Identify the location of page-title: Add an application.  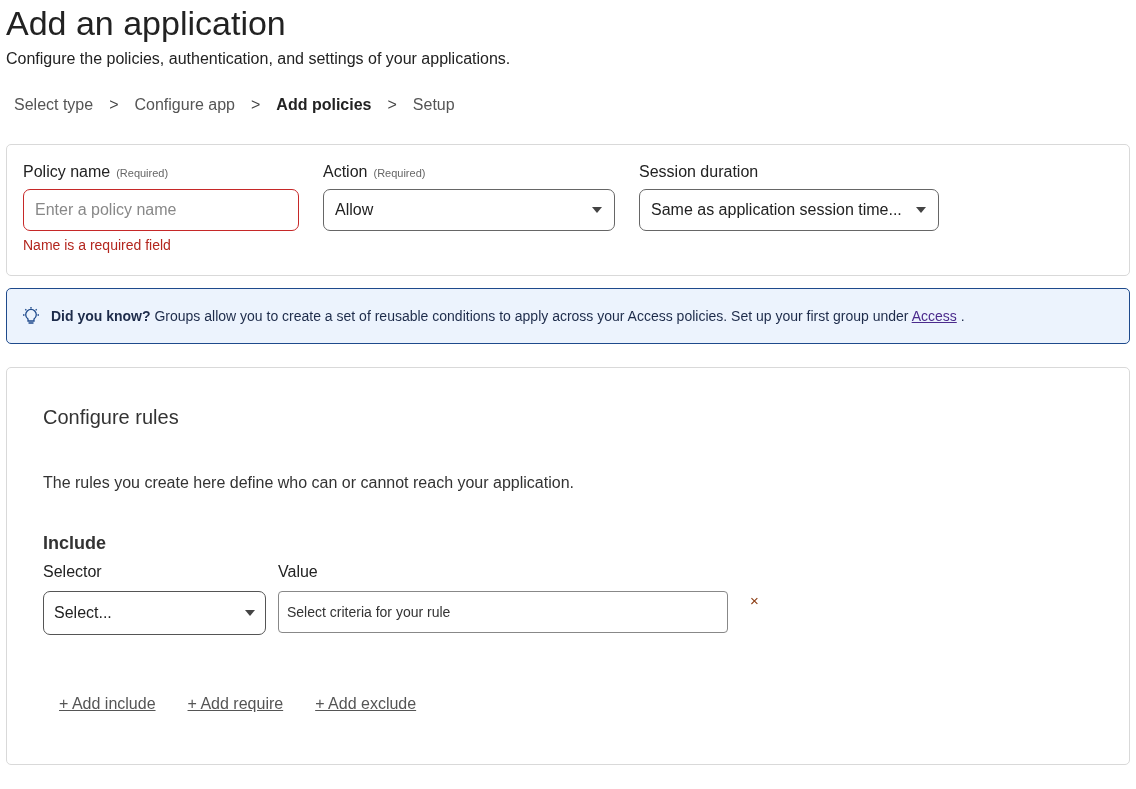
(146, 23).